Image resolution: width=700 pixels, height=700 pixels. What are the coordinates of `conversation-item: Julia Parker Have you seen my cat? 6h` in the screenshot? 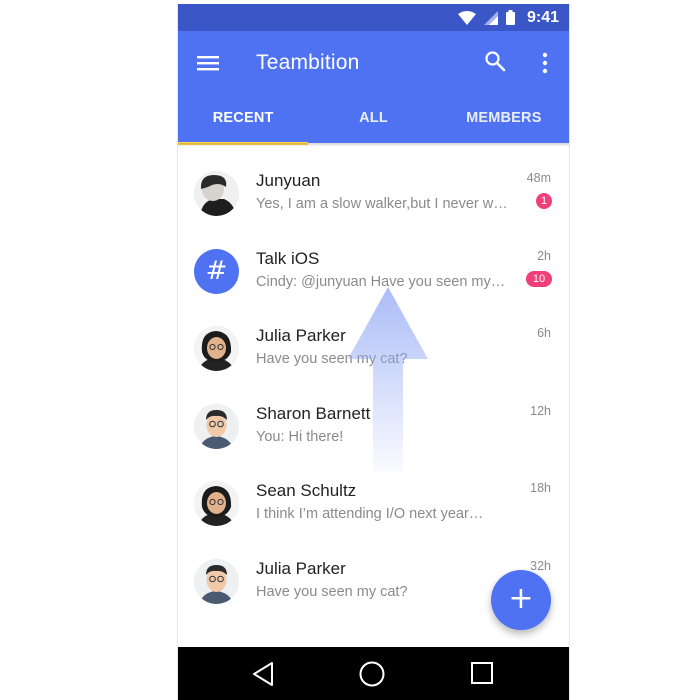 It's located at (373, 341).